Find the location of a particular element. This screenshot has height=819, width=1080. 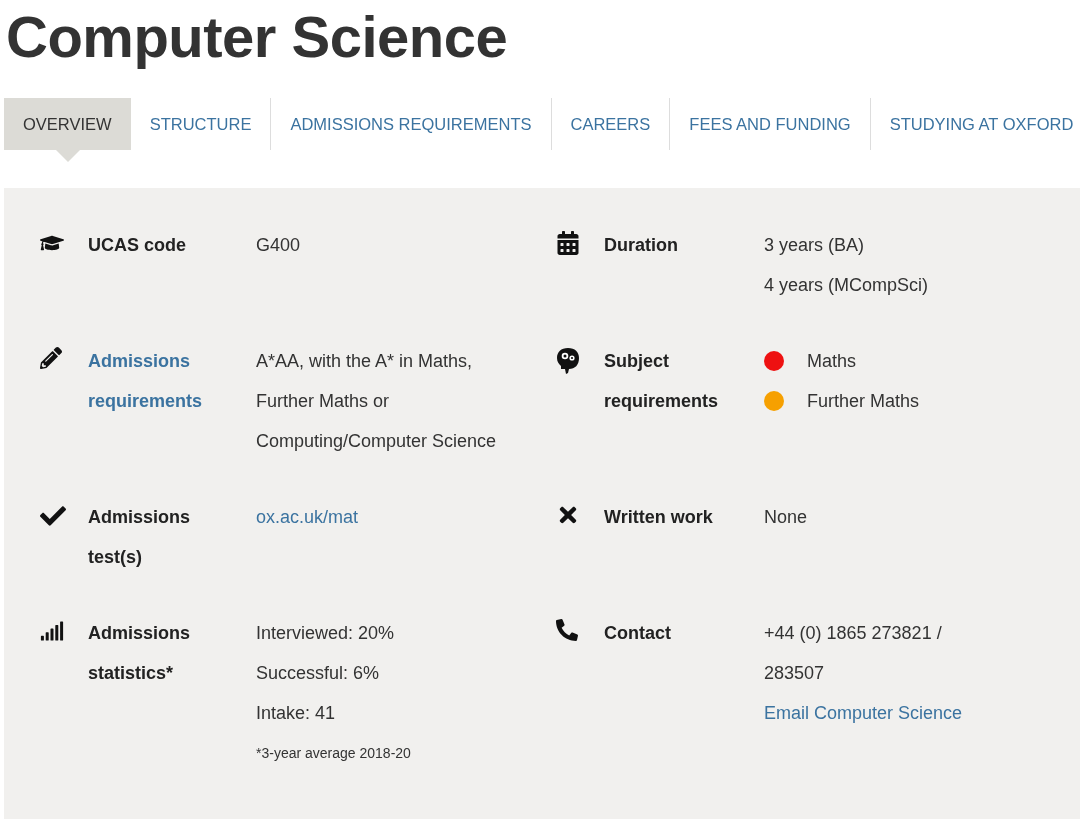

bar-chart-icon is located at coordinates (52, 631).